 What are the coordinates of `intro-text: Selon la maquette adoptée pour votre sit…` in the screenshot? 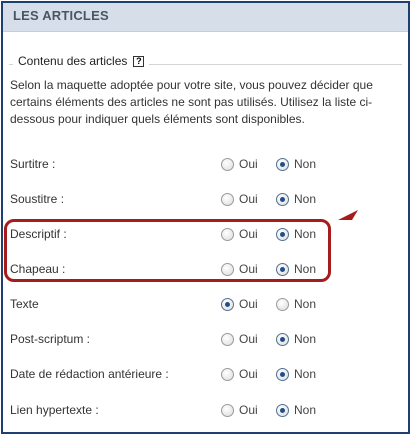 It's located at (191, 102).